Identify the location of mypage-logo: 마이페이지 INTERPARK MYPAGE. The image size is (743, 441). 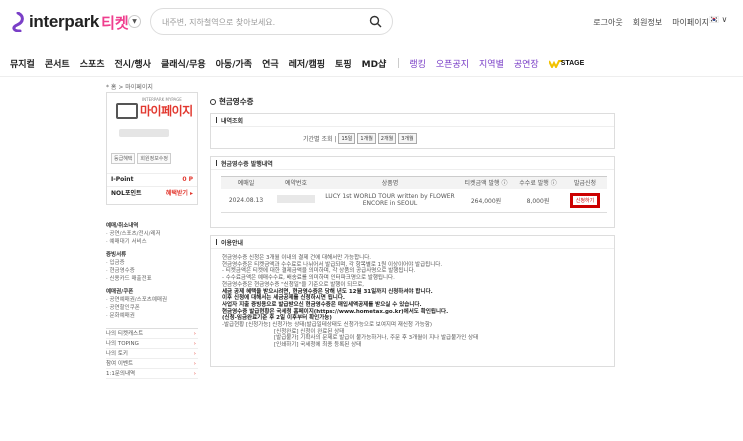
(154, 108).